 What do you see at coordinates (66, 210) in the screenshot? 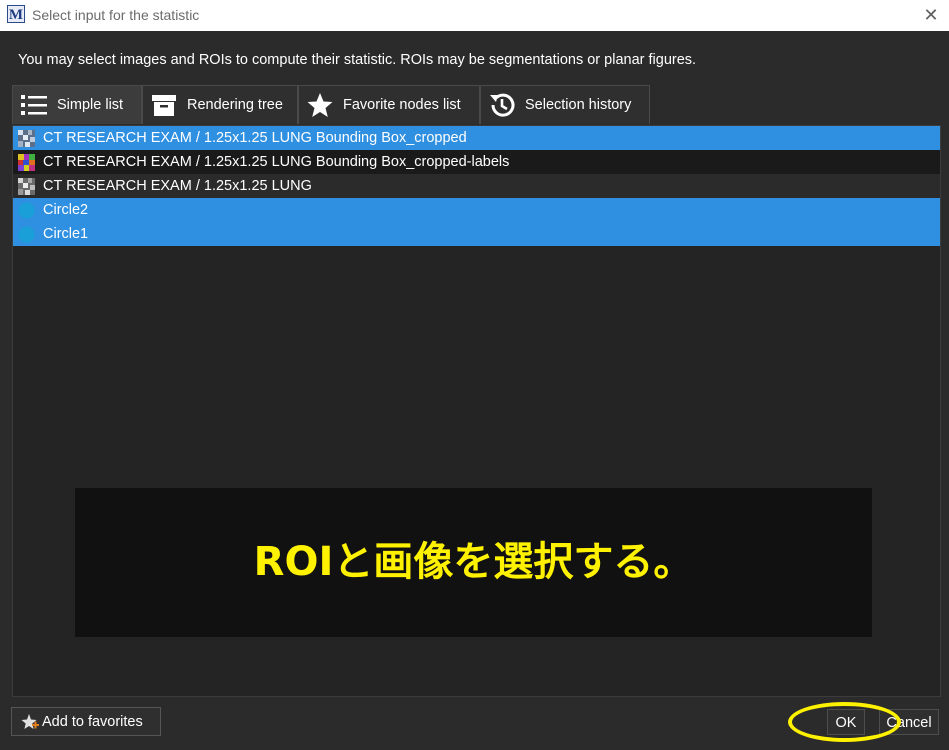
I see `list-item-label: Circle2` at bounding box center [66, 210].